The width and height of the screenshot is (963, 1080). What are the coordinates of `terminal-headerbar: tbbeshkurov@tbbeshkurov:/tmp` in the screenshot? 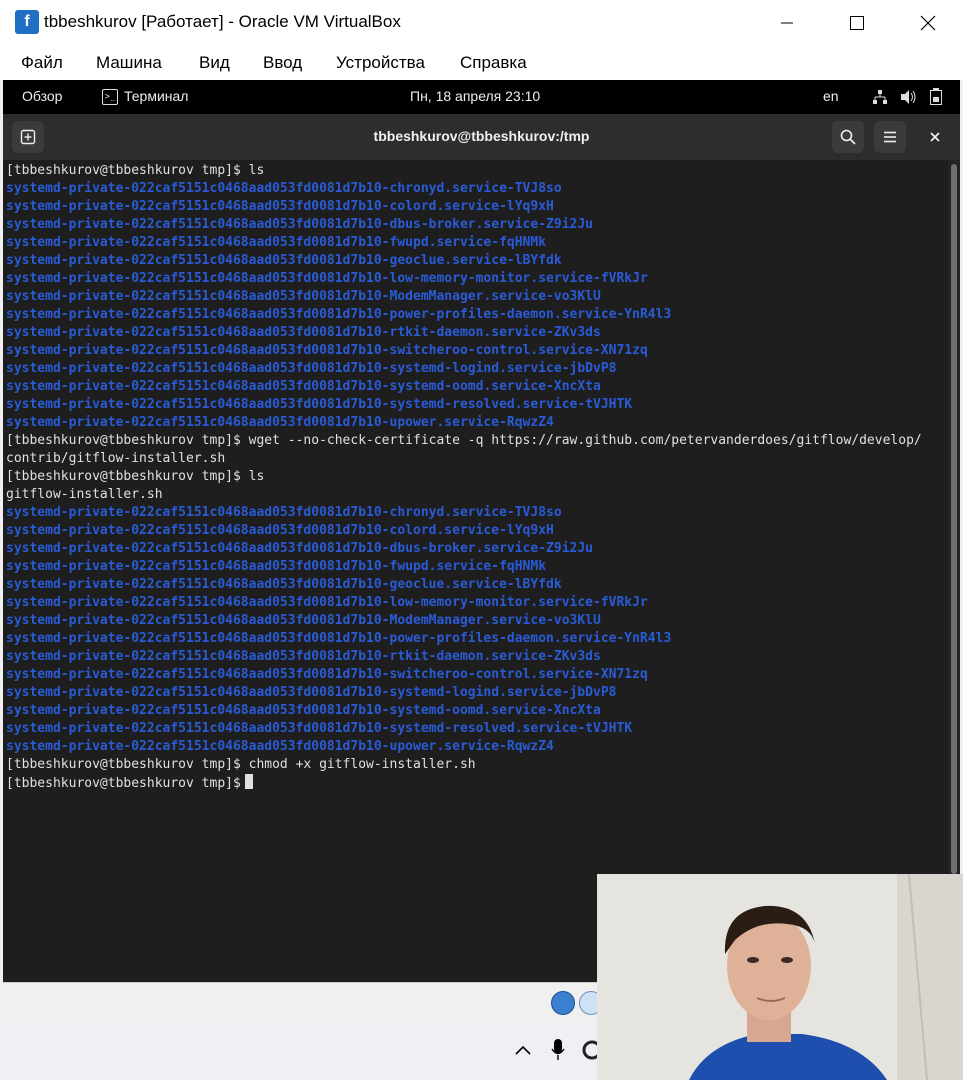 It's located at (481, 137).